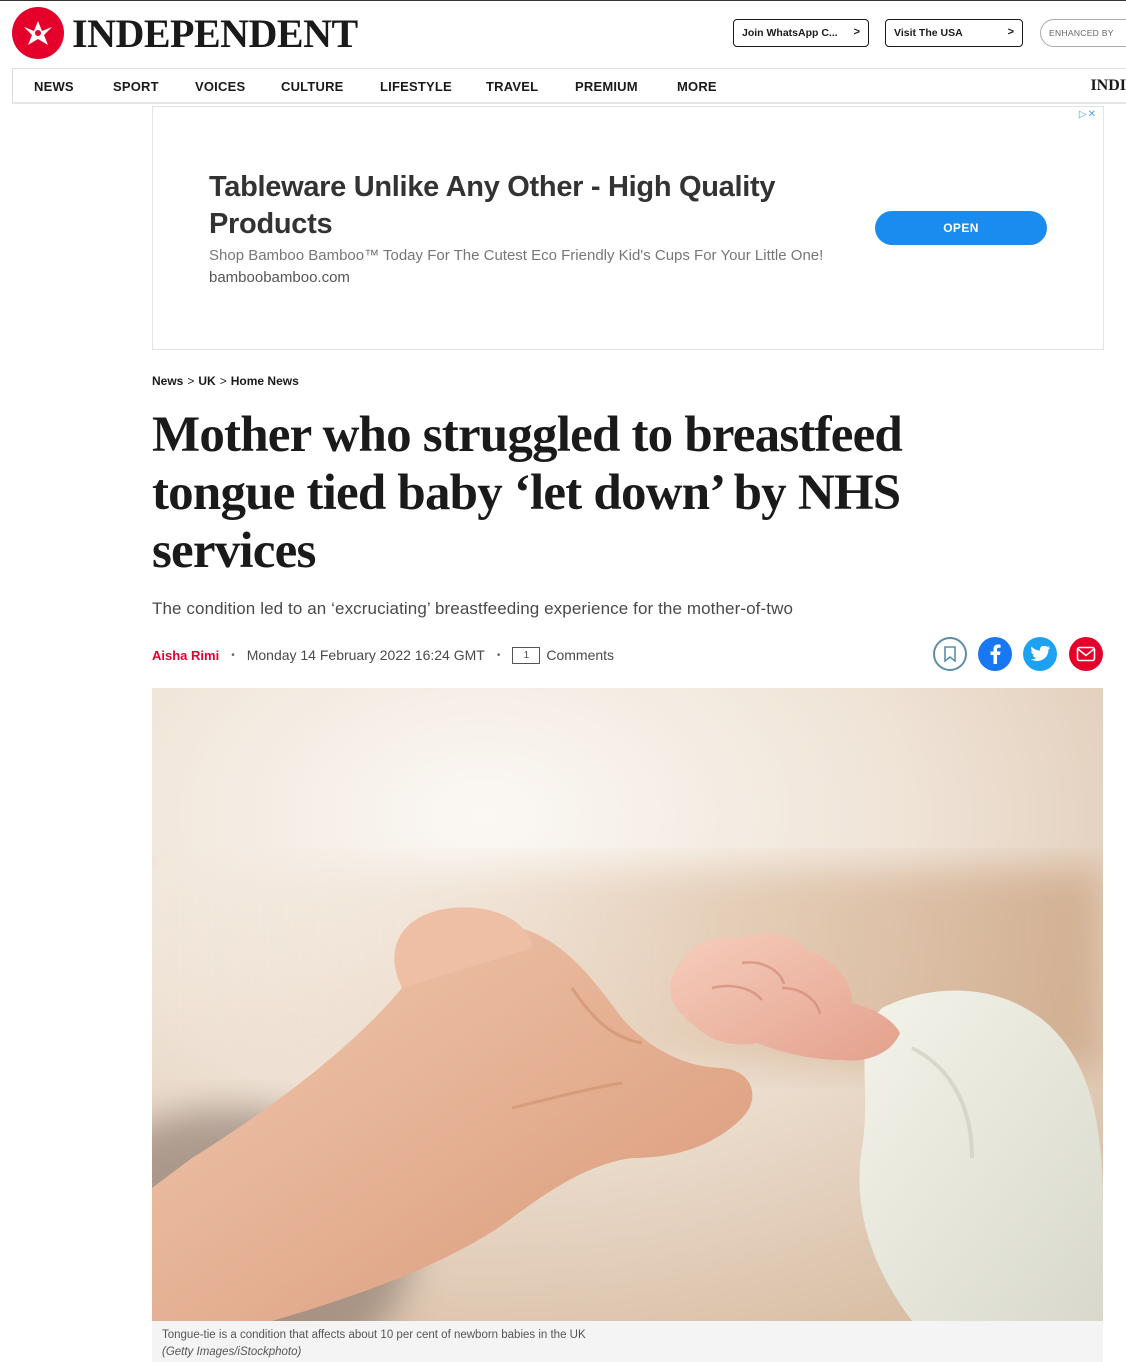  I want to click on nav-item-news: NEWS, so click(54, 86).